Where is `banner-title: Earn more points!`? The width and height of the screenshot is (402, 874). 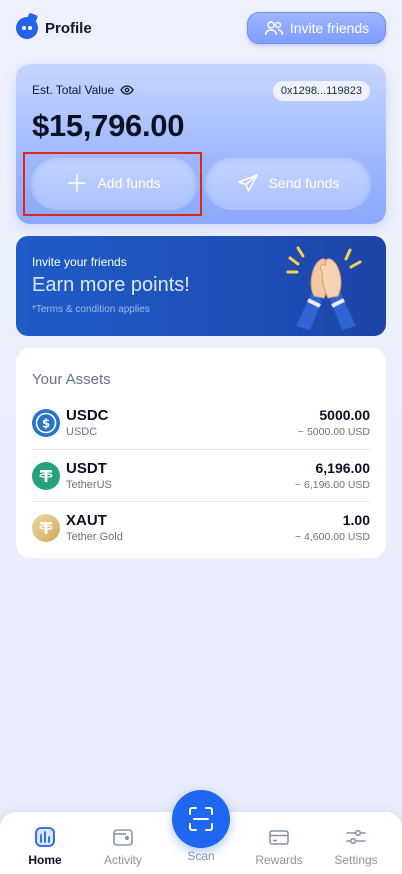 banner-title: Earn more points! is located at coordinates (111, 285).